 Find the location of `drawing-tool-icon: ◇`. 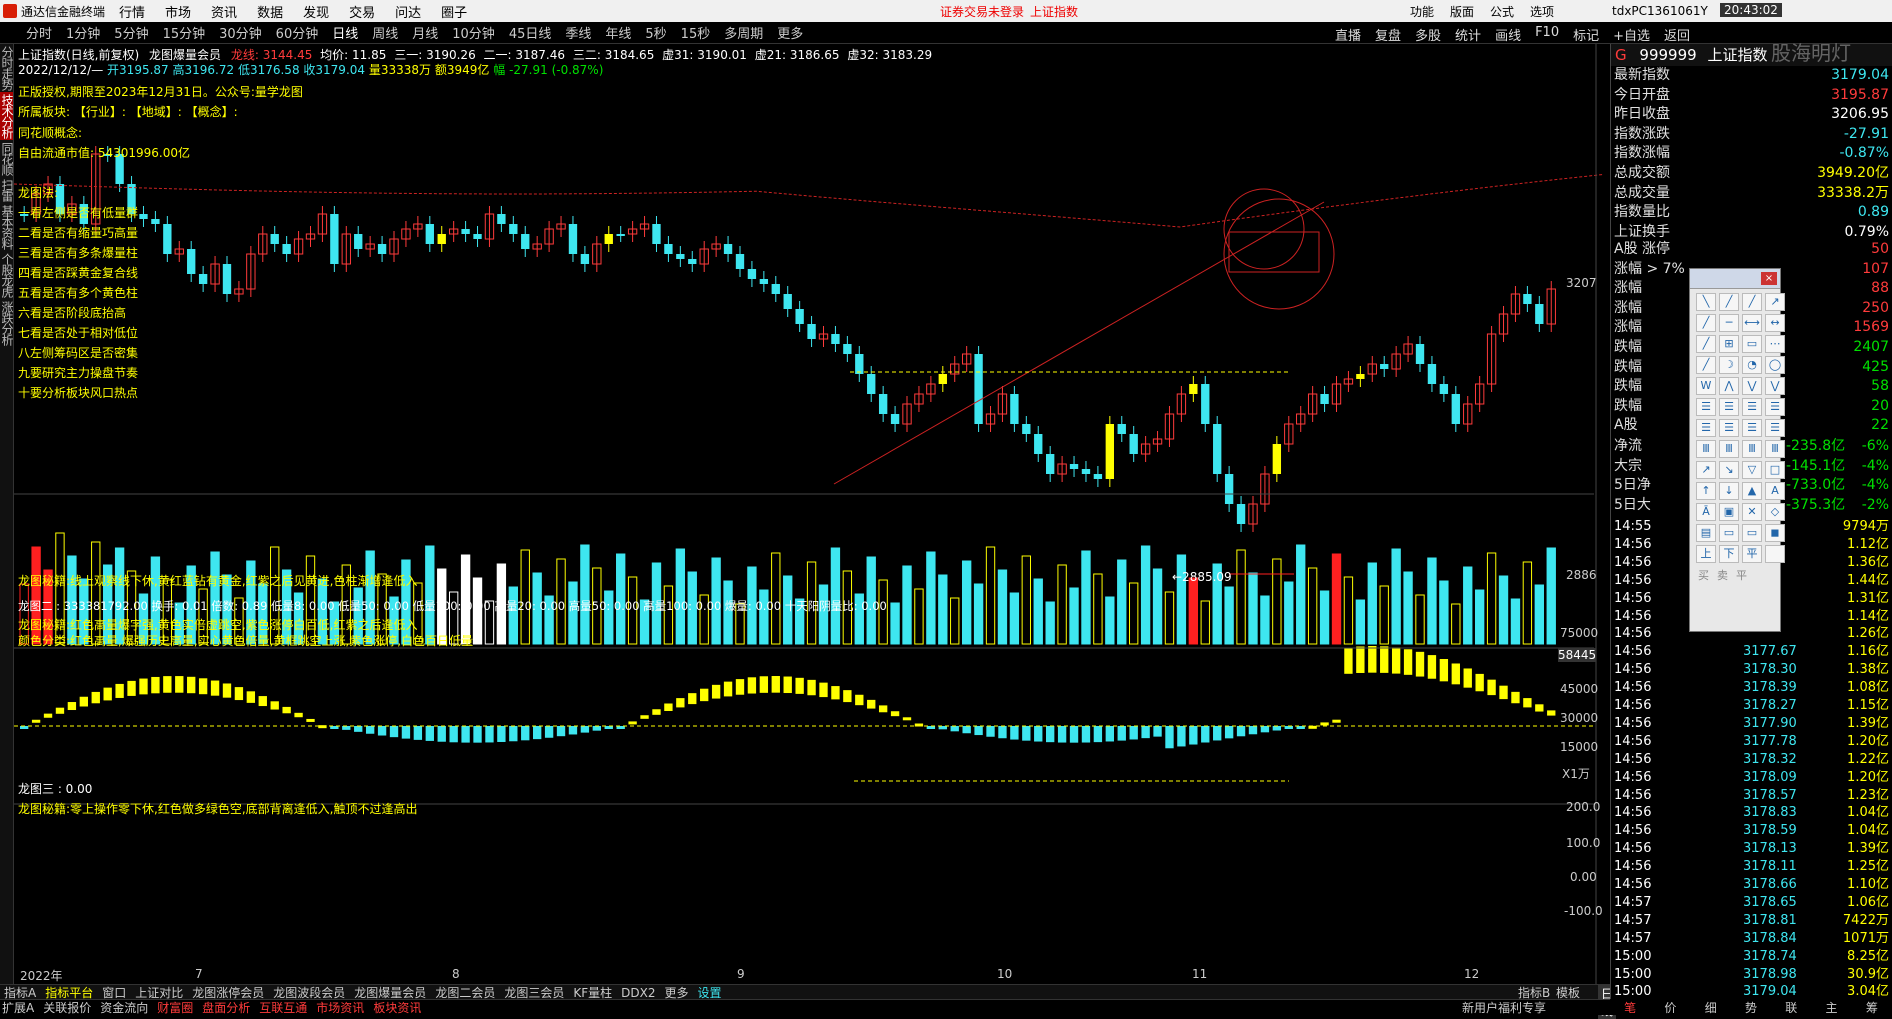

drawing-tool-icon: ◇ is located at coordinates (1775, 512).